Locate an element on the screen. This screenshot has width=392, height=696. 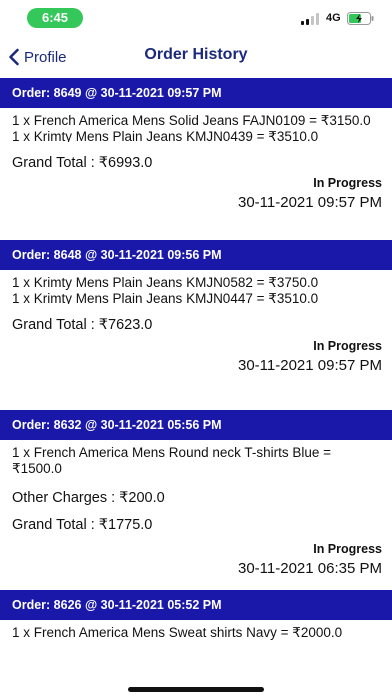
navigation-bar: Profile Order History is located at coordinates (196, 57).